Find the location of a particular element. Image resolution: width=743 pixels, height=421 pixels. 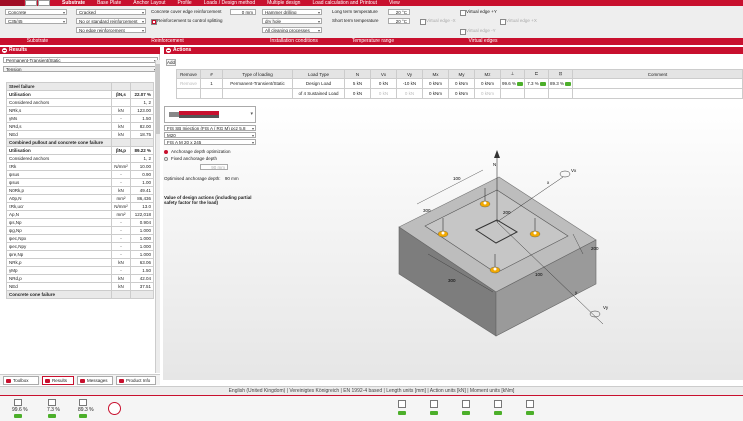

virtual-edge-y-neg-checkbox: Virtual edge -Y is located at coordinates (478, 31).